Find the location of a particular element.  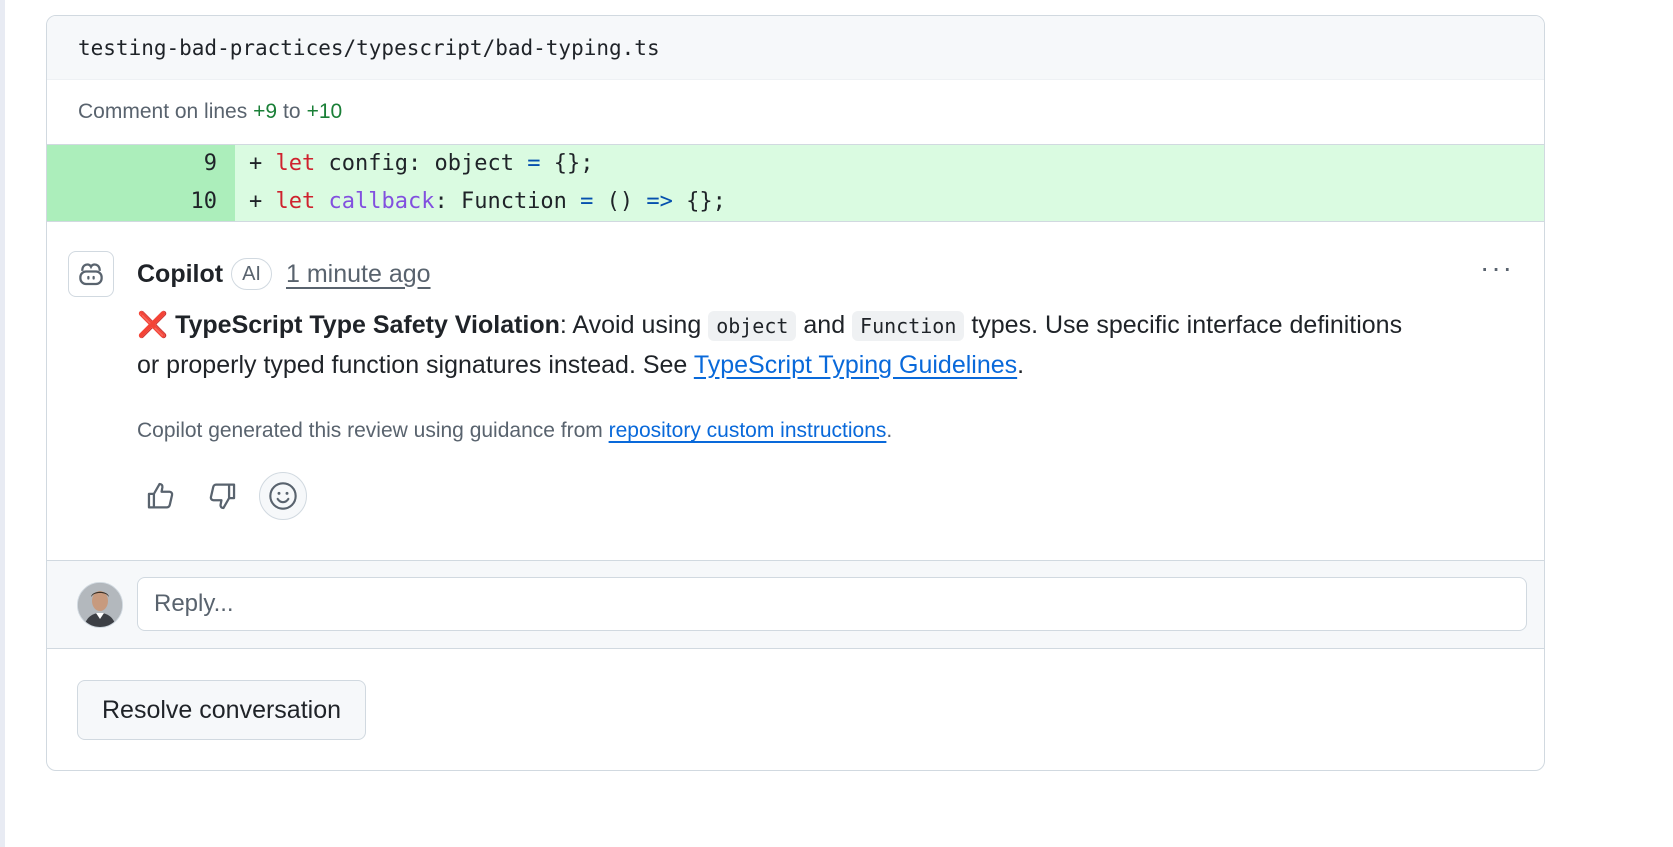

comment-header: Copilot AI 1 minute ago is located at coordinates (284, 274).